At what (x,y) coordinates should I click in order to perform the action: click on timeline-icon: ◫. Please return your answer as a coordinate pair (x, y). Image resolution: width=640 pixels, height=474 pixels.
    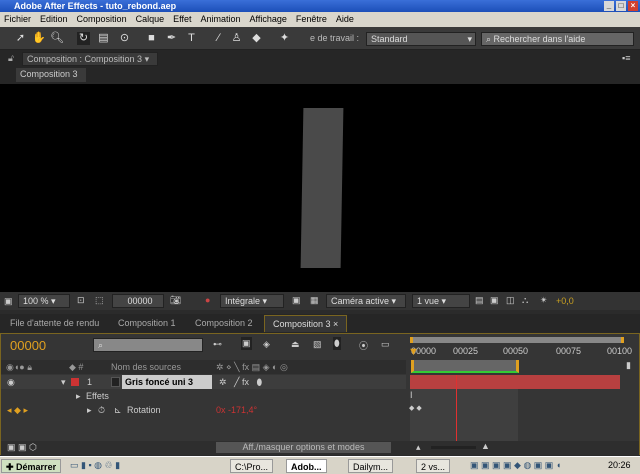
    Looking at the image, I should click on (510, 300).